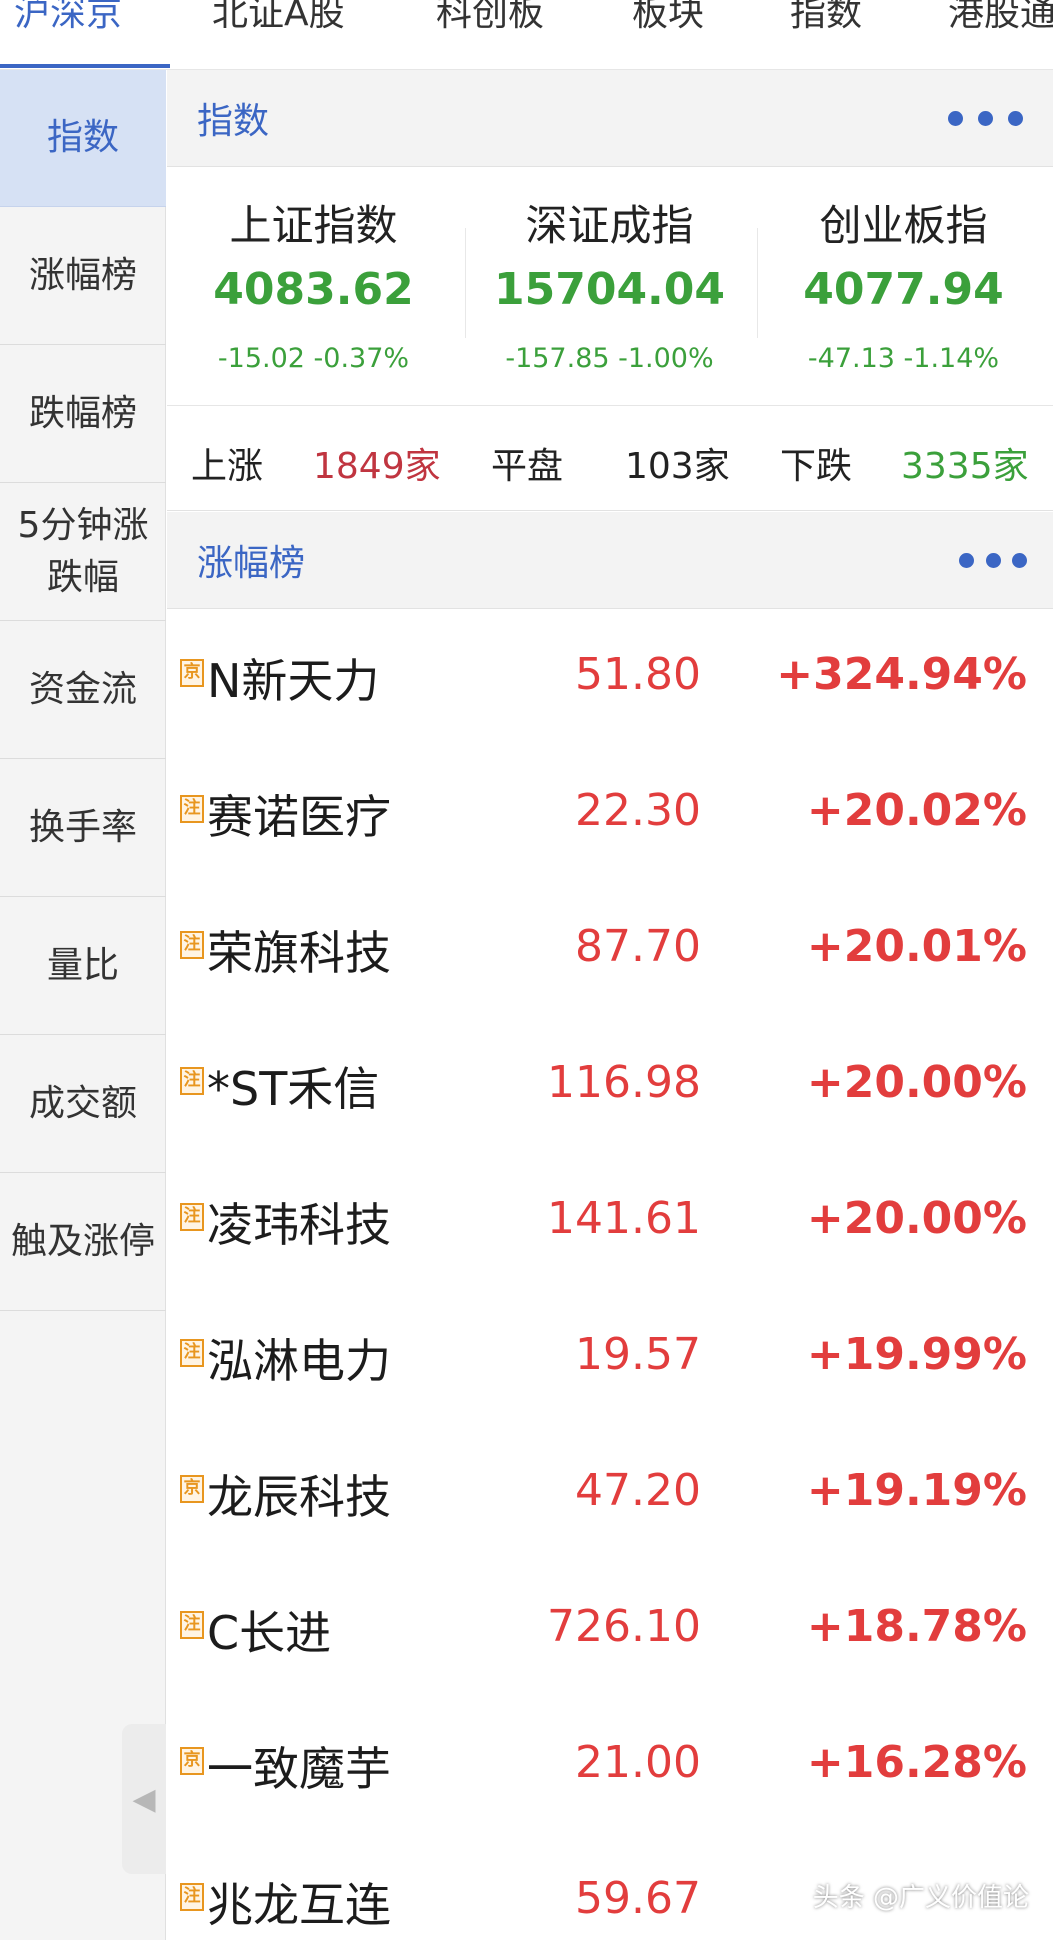 This screenshot has width=1053, height=1940. Describe the element at coordinates (490, 27) in the screenshot. I see `tab-kechuang: 科创板` at that location.